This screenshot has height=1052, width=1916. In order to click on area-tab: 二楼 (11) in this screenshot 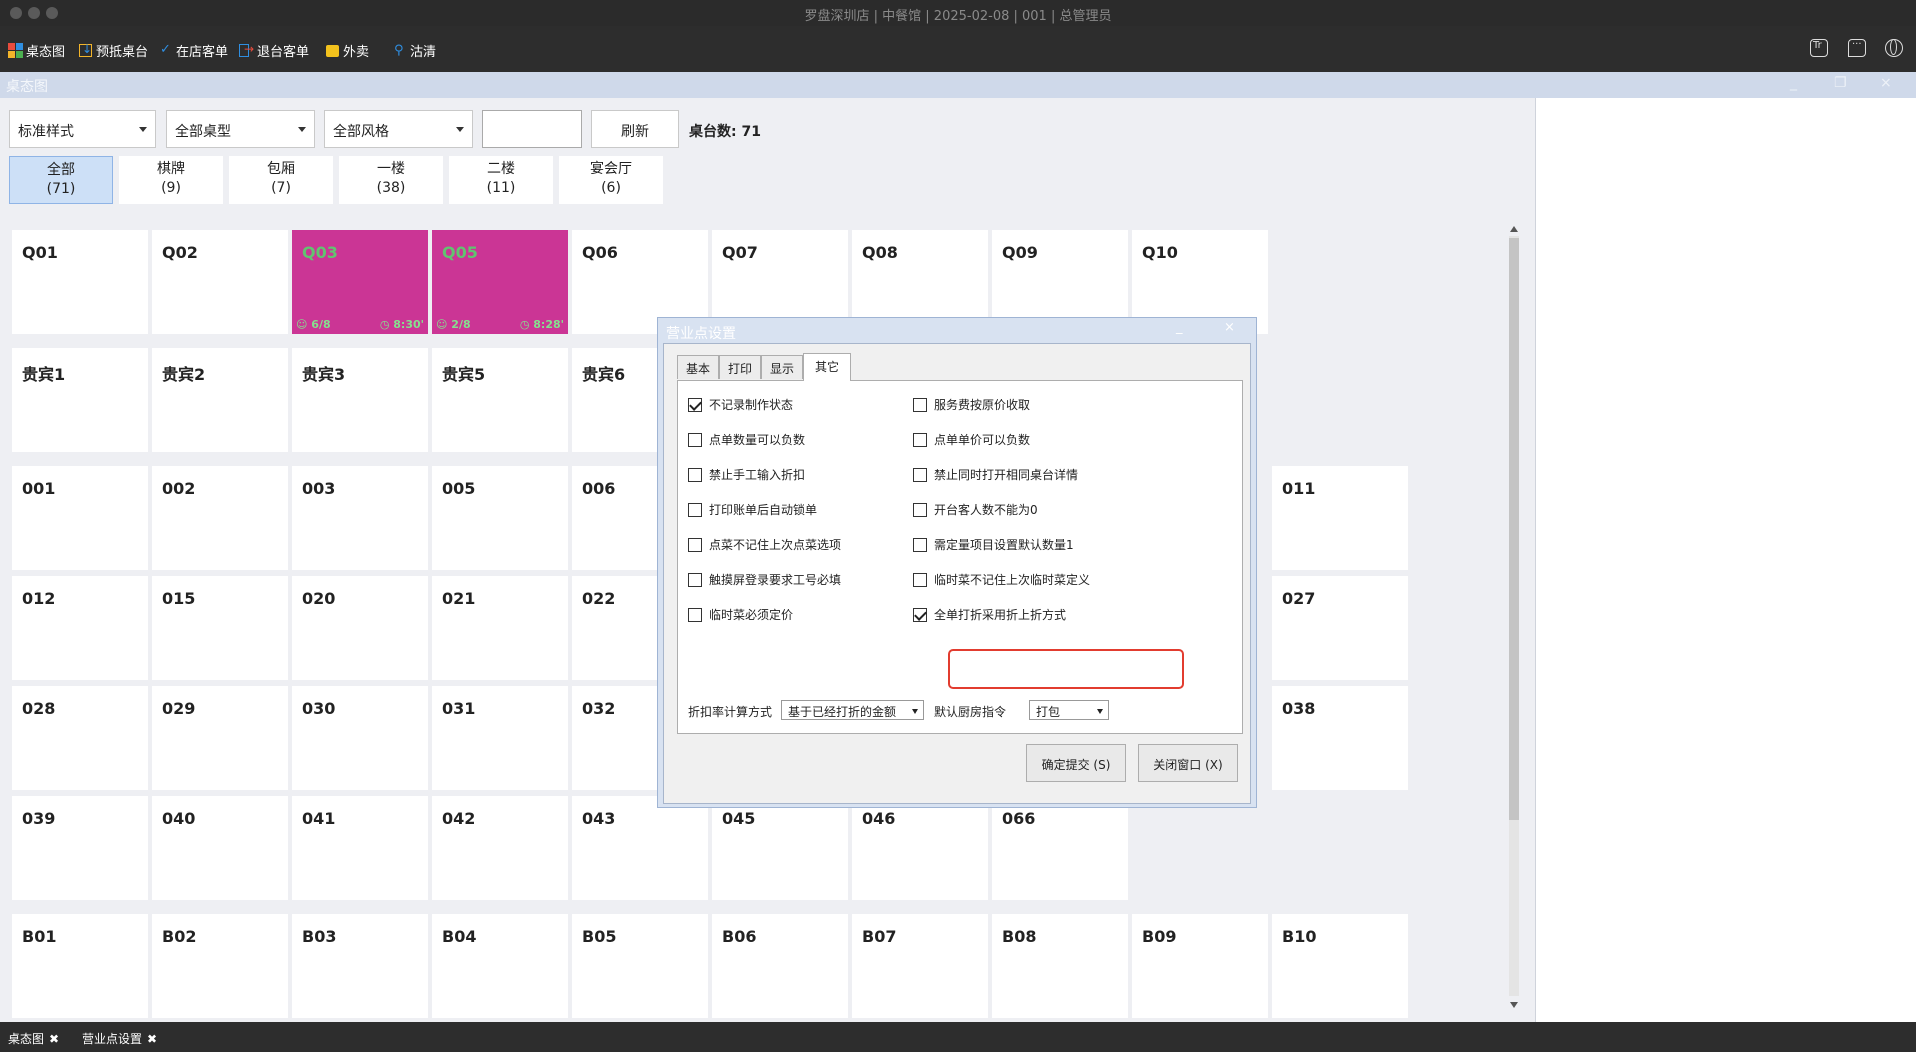, I will do `click(501, 180)`.